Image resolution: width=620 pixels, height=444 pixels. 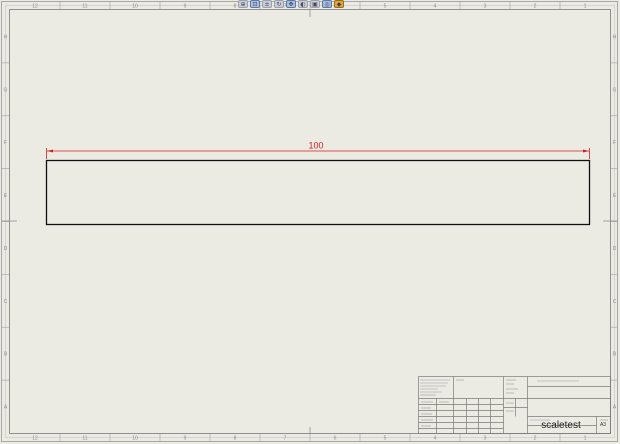 I want to click on zone-letter-right: B, so click(x=615, y=355).